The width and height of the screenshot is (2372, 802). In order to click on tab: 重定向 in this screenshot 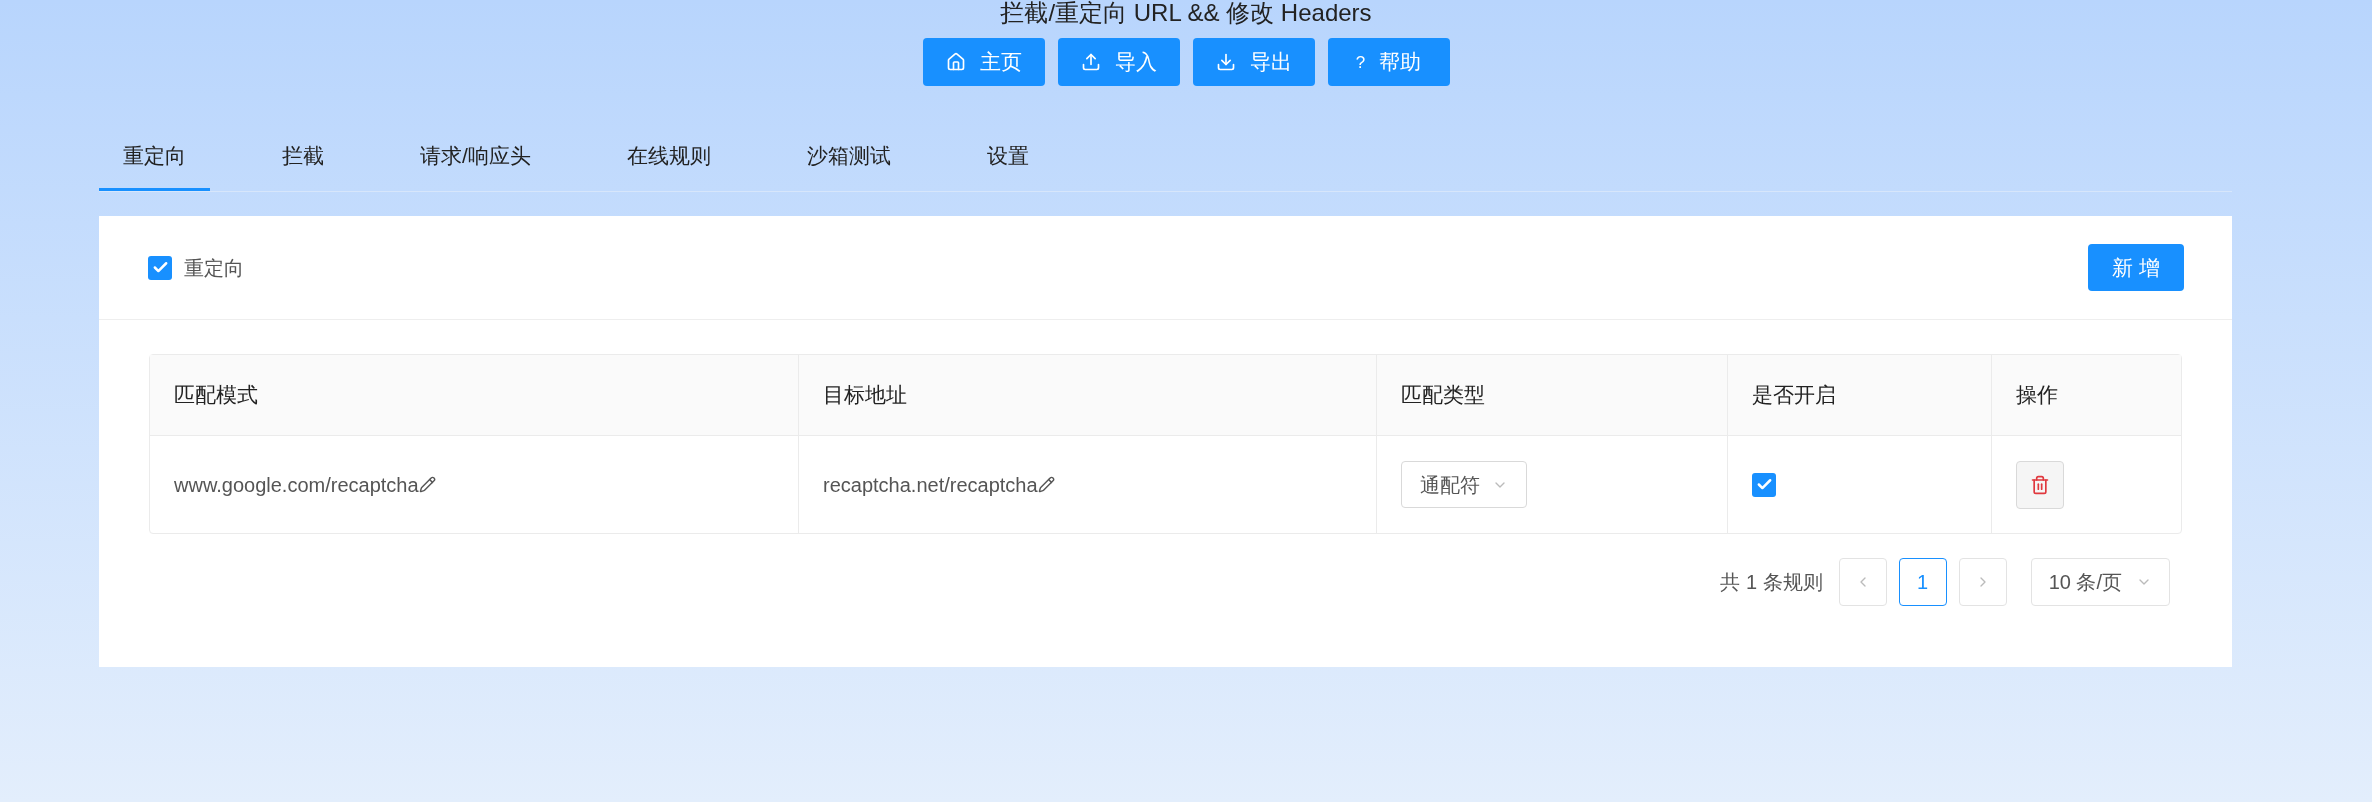, I will do `click(154, 157)`.